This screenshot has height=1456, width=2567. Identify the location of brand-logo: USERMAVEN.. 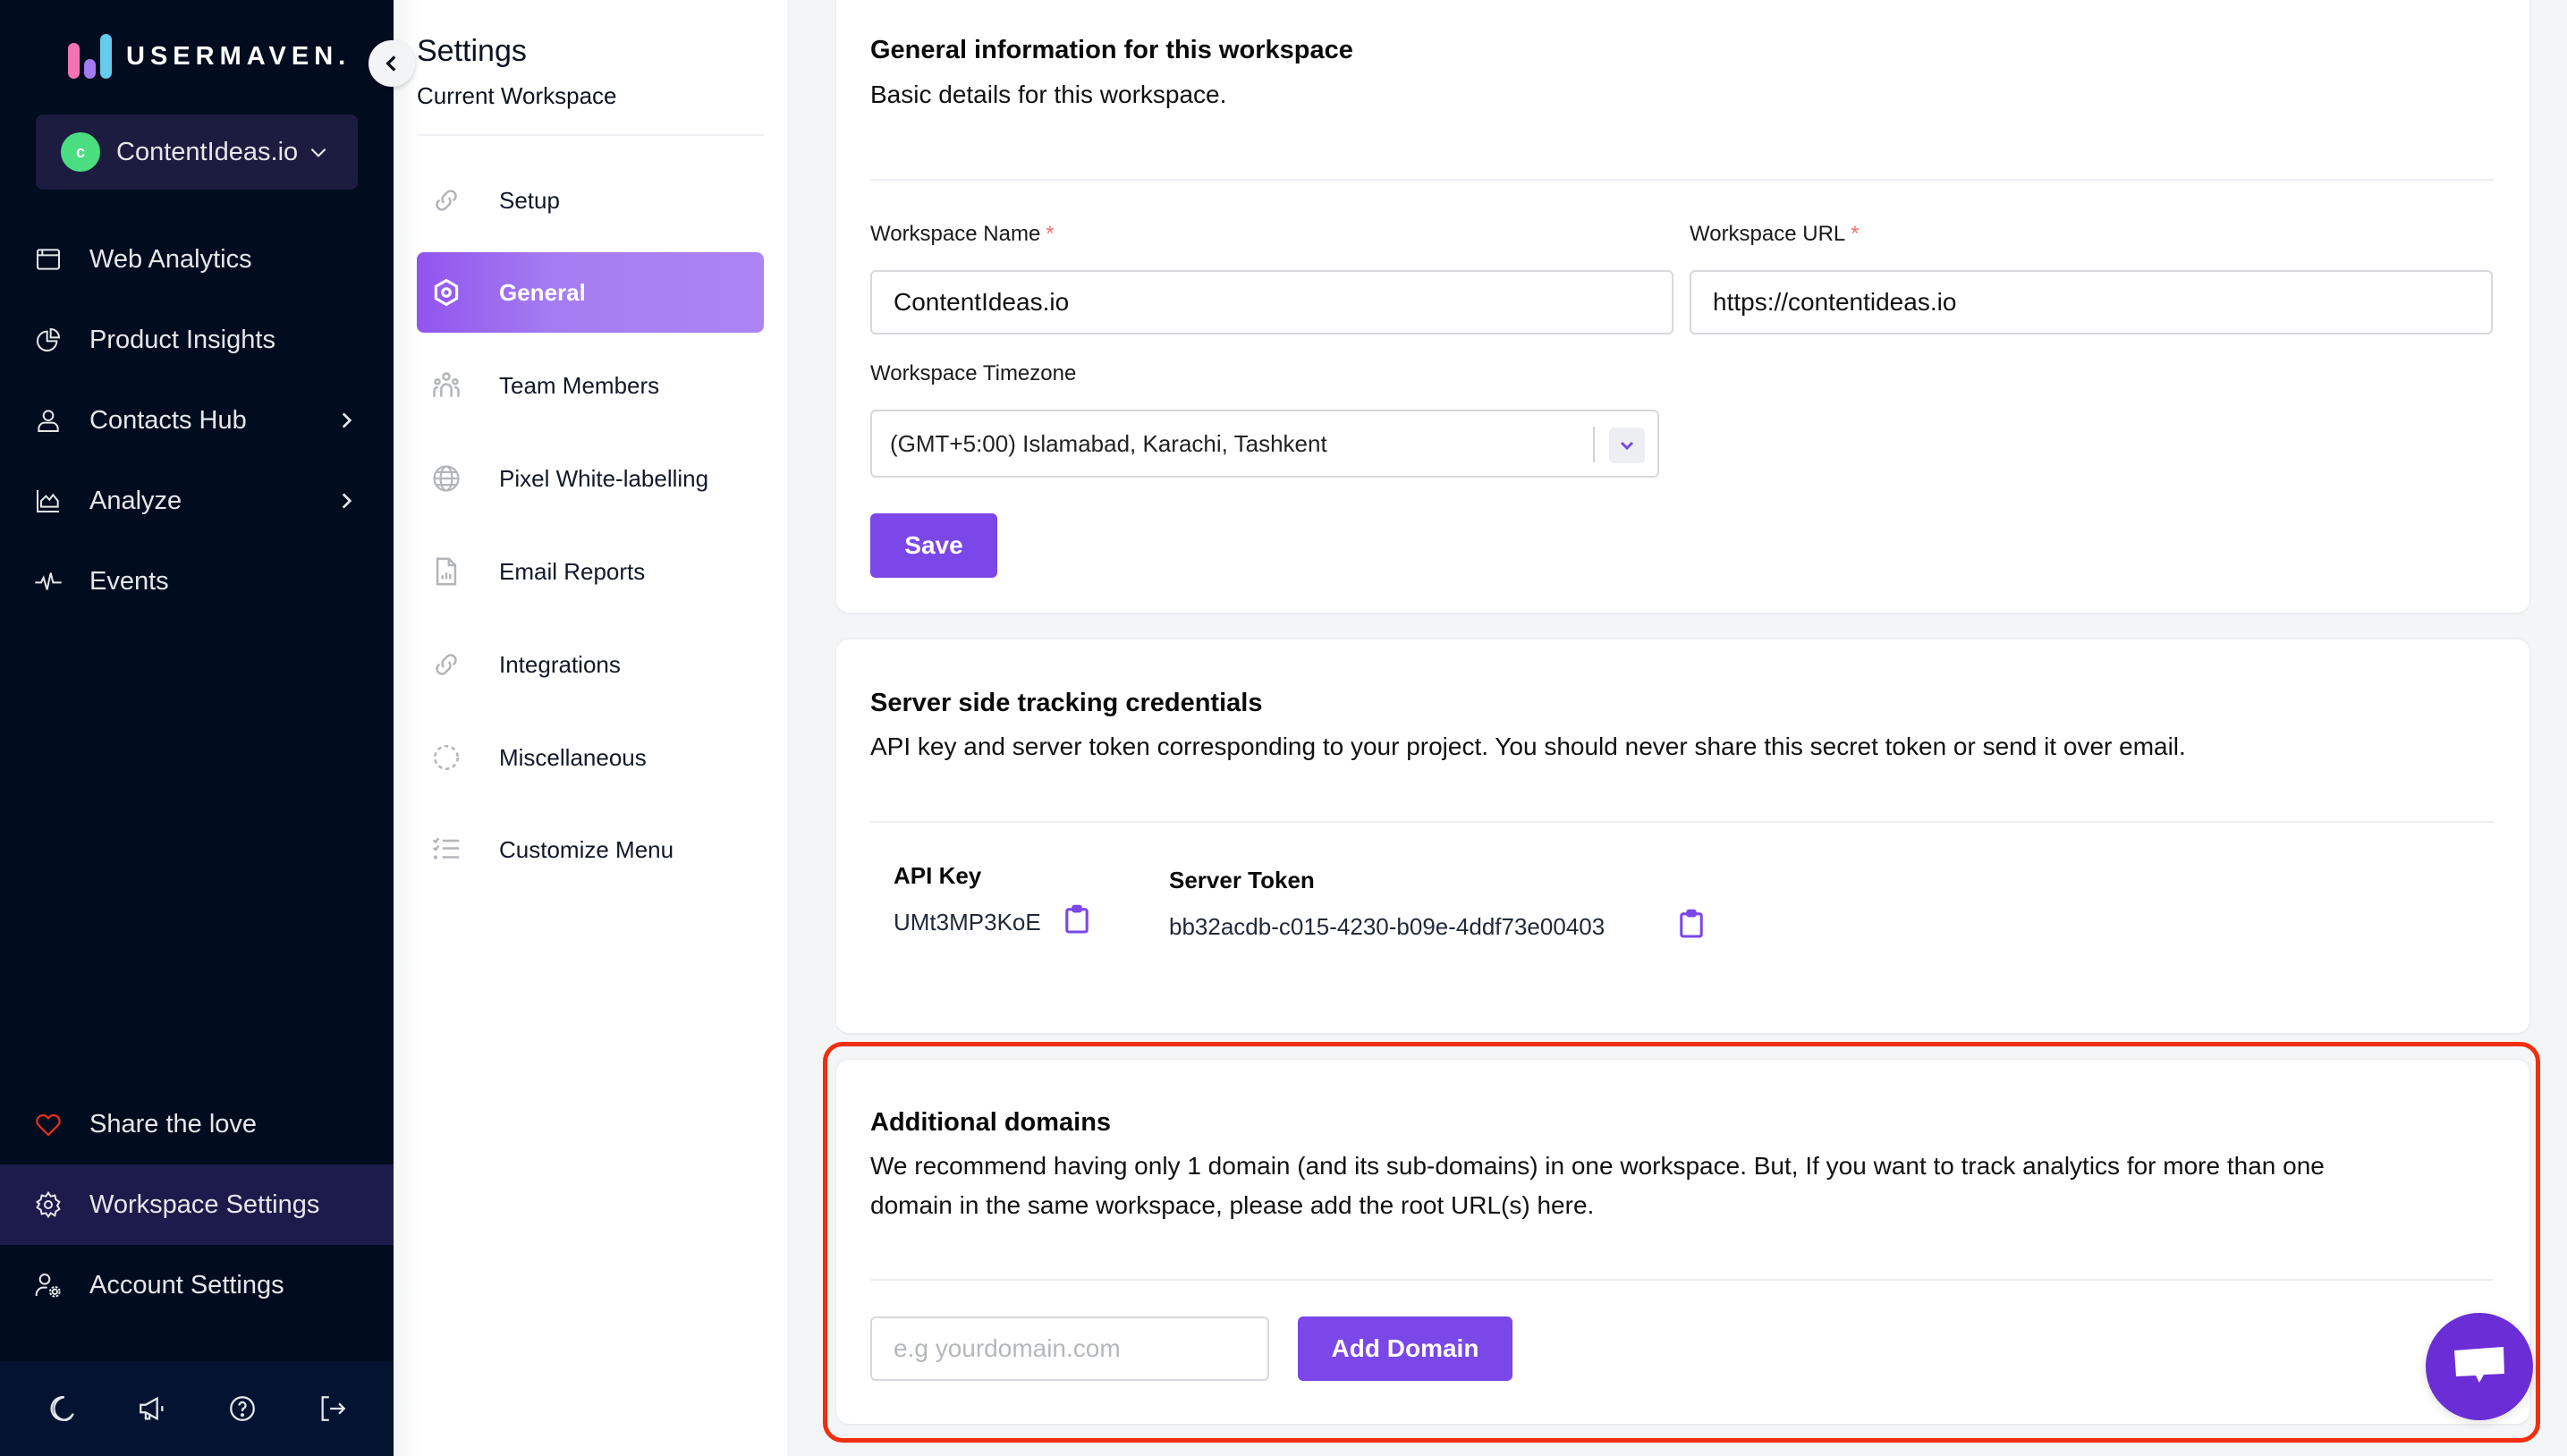
(209, 56).